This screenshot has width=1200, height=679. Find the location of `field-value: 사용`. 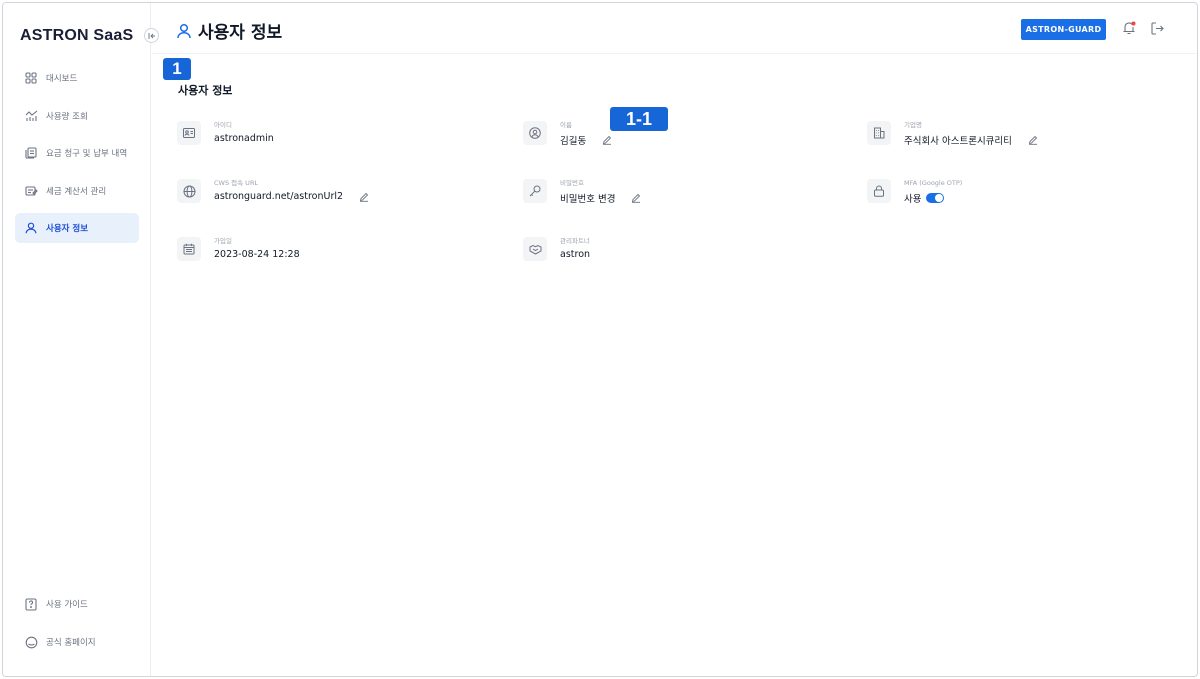

field-value: 사용 is located at coordinates (913, 199).